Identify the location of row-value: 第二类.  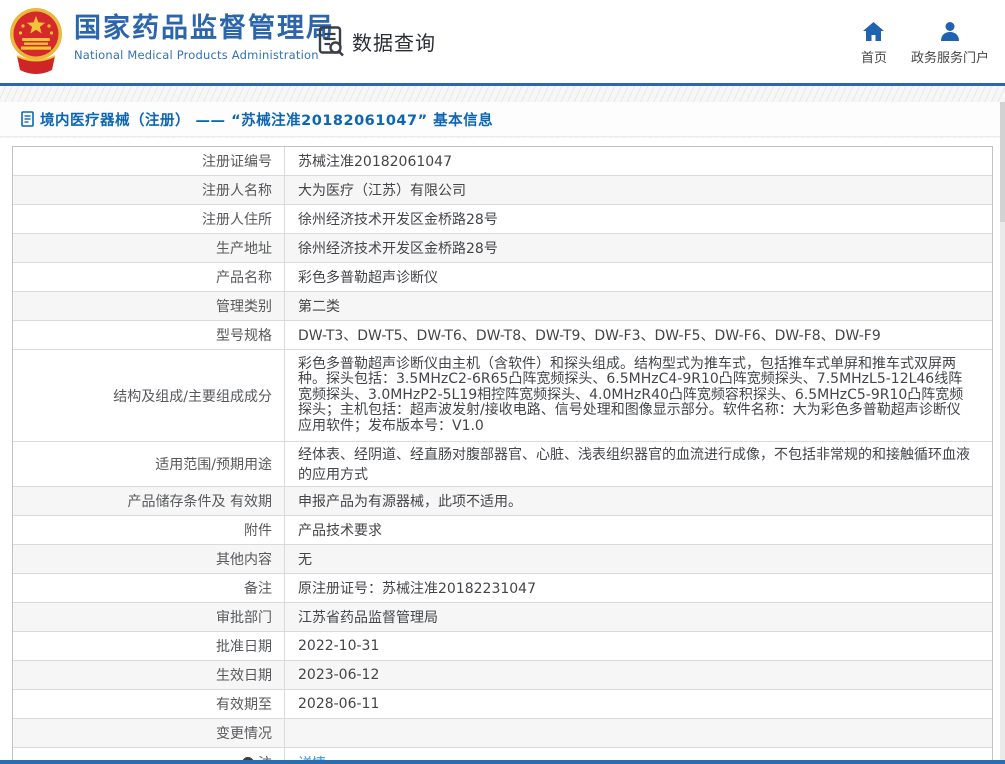
(319, 307).